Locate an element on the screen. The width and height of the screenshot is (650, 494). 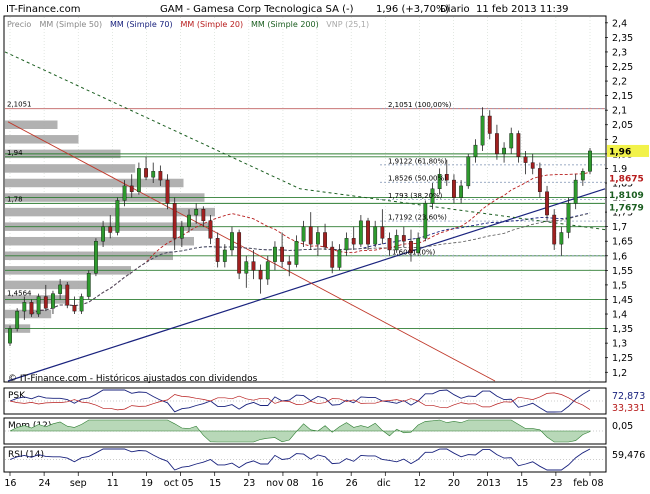
y-tick-label: 2,05 is located at coordinates (622, 125).